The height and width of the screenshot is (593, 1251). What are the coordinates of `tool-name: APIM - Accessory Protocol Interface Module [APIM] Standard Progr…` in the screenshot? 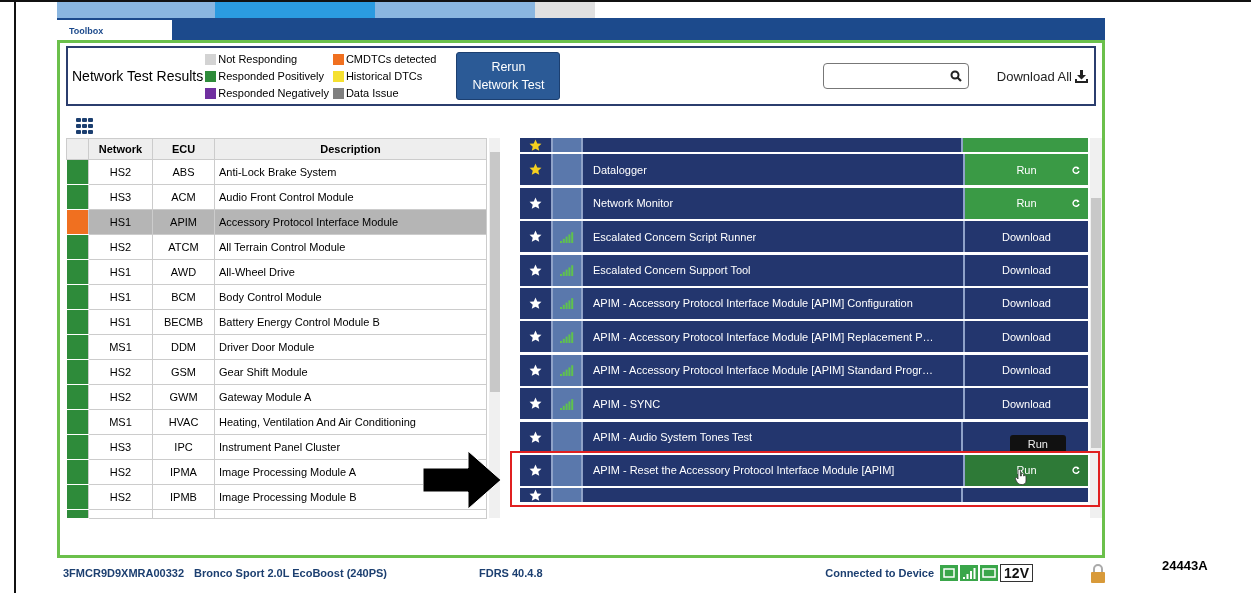 It's located at (763, 370).